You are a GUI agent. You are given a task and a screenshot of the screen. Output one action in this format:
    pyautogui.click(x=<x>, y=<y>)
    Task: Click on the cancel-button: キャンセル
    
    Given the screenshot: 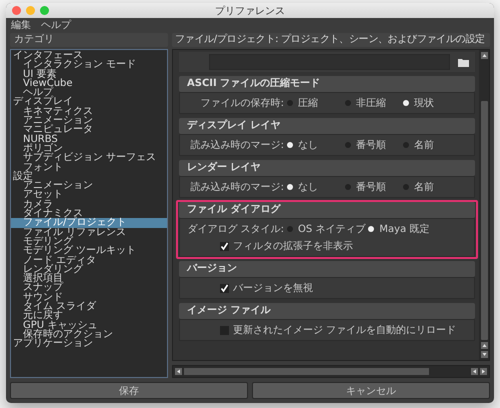 What is the action you would take?
    pyautogui.click(x=371, y=390)
    